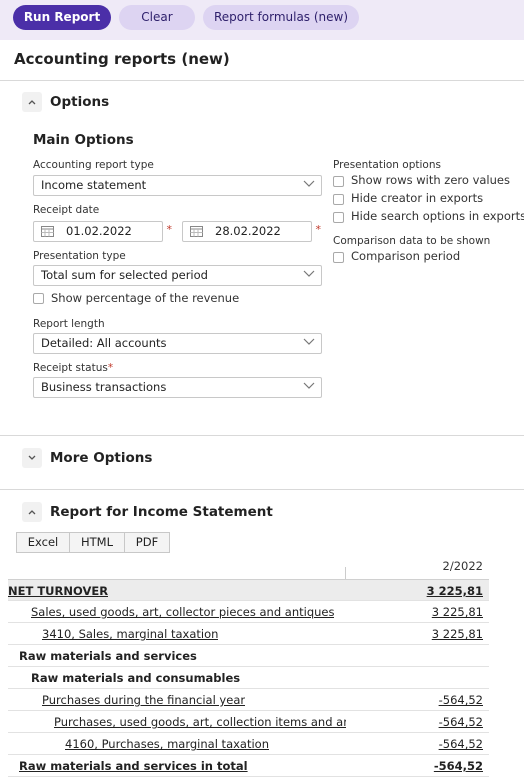 The height and width of the screenshot is (777, 524). I want to click on export-pdf-button: PDF, so click(147, 542).